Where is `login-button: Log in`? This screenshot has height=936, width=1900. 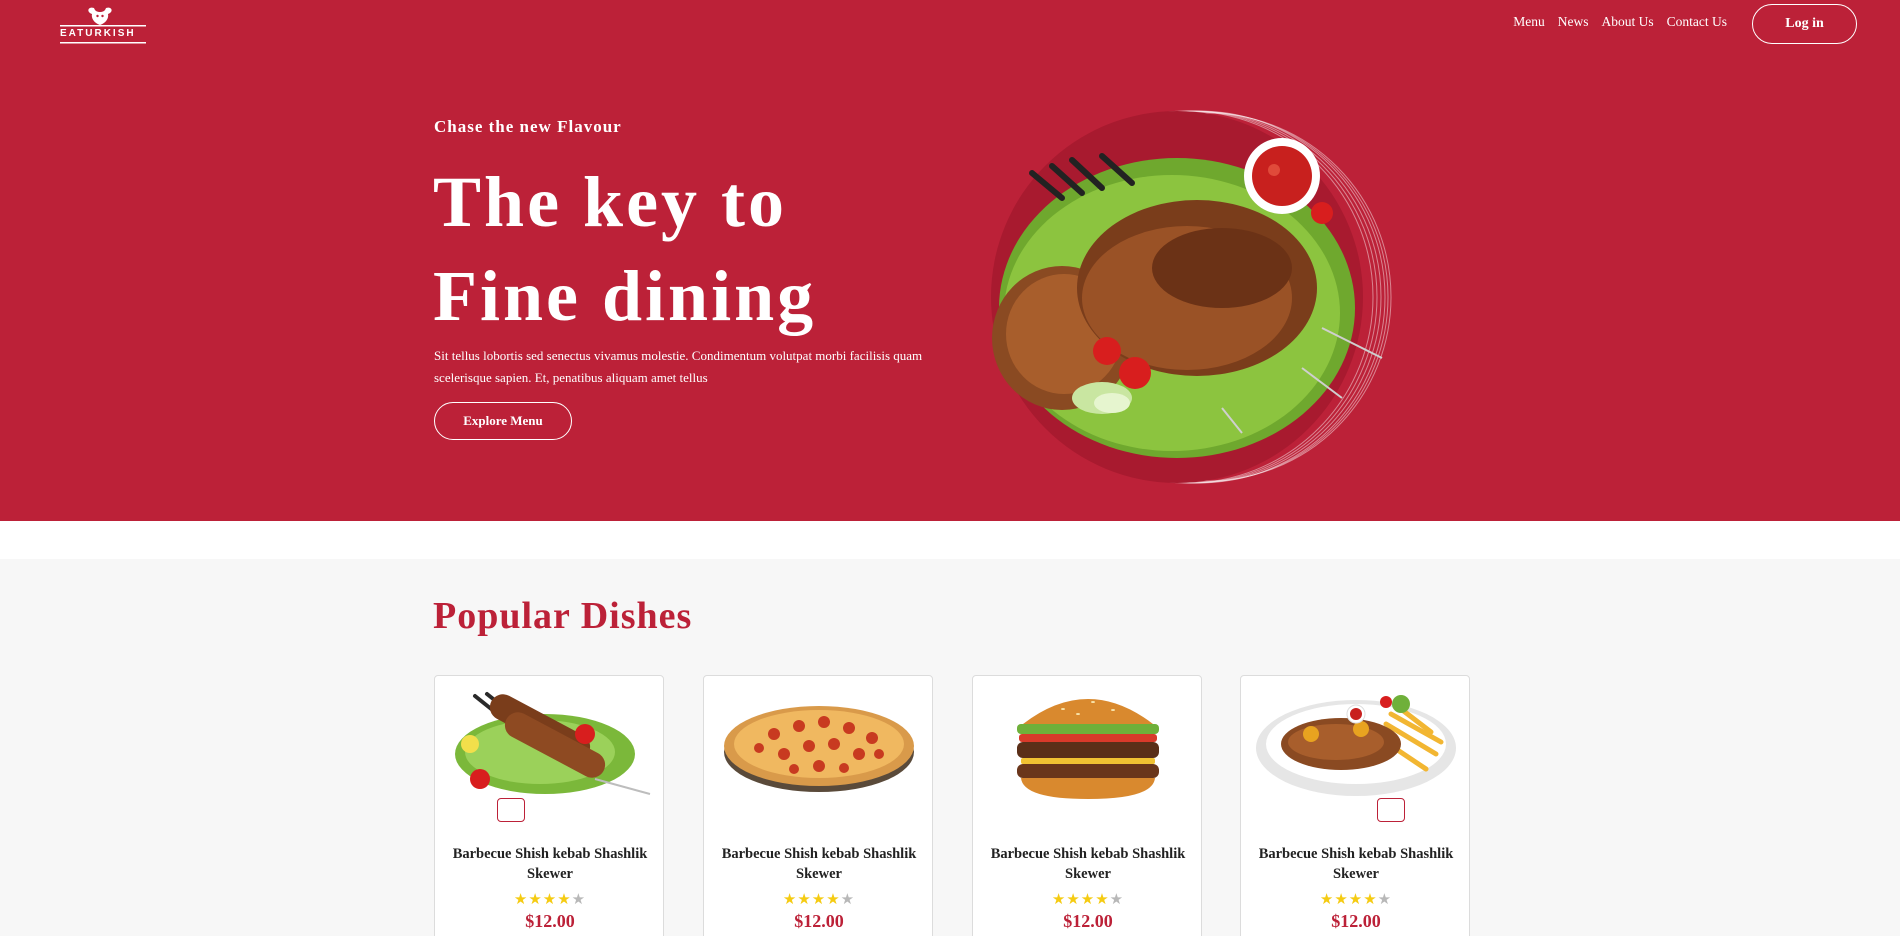 login-button: Log in is located at coordinates (1804, 24).